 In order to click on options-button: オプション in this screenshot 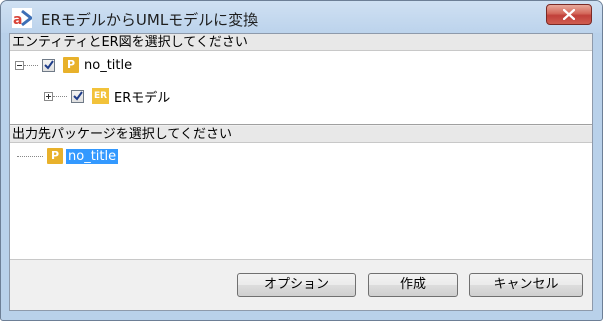, I will do `click(296, 285)`.